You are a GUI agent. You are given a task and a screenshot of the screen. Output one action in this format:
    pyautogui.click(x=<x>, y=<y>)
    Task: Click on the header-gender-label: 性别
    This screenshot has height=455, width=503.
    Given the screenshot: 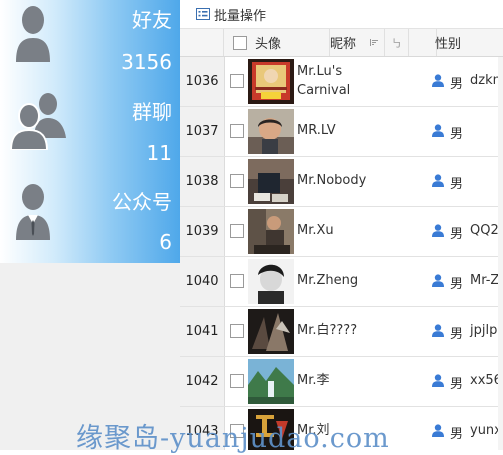 What is the action you would take?
    pyautogui.click(x=448, y=44)
    